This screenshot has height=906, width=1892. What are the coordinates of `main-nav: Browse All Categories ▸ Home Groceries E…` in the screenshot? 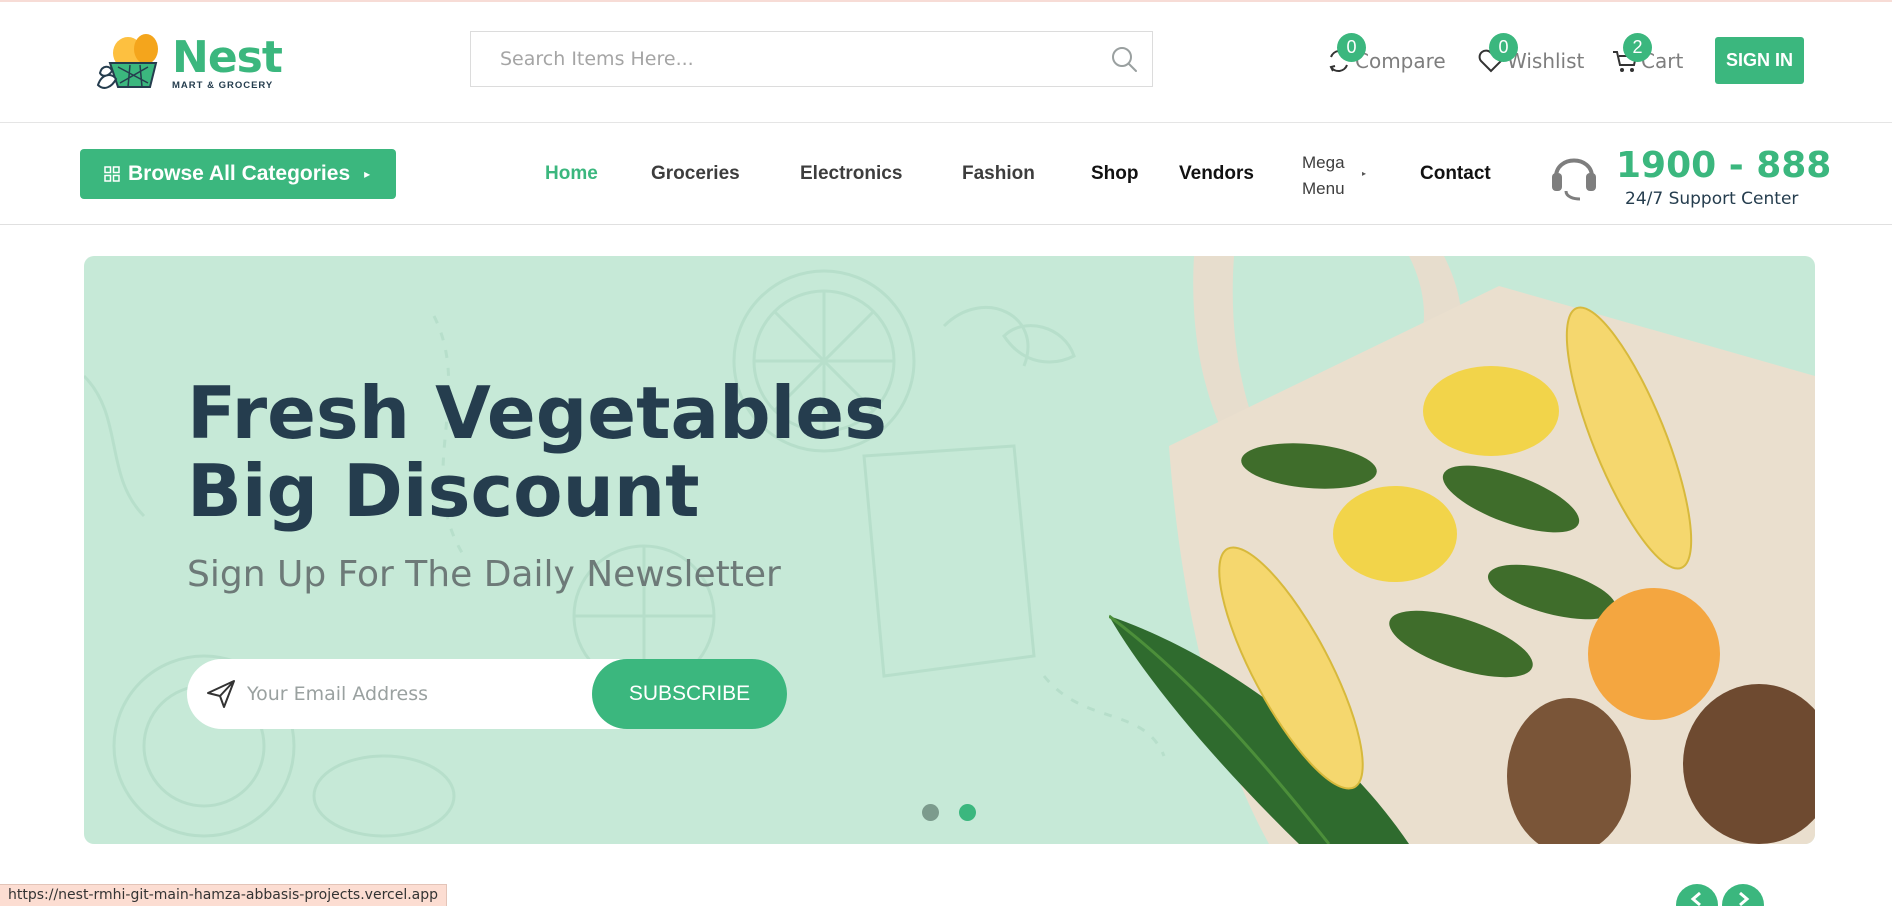 It's located at (946, 174).